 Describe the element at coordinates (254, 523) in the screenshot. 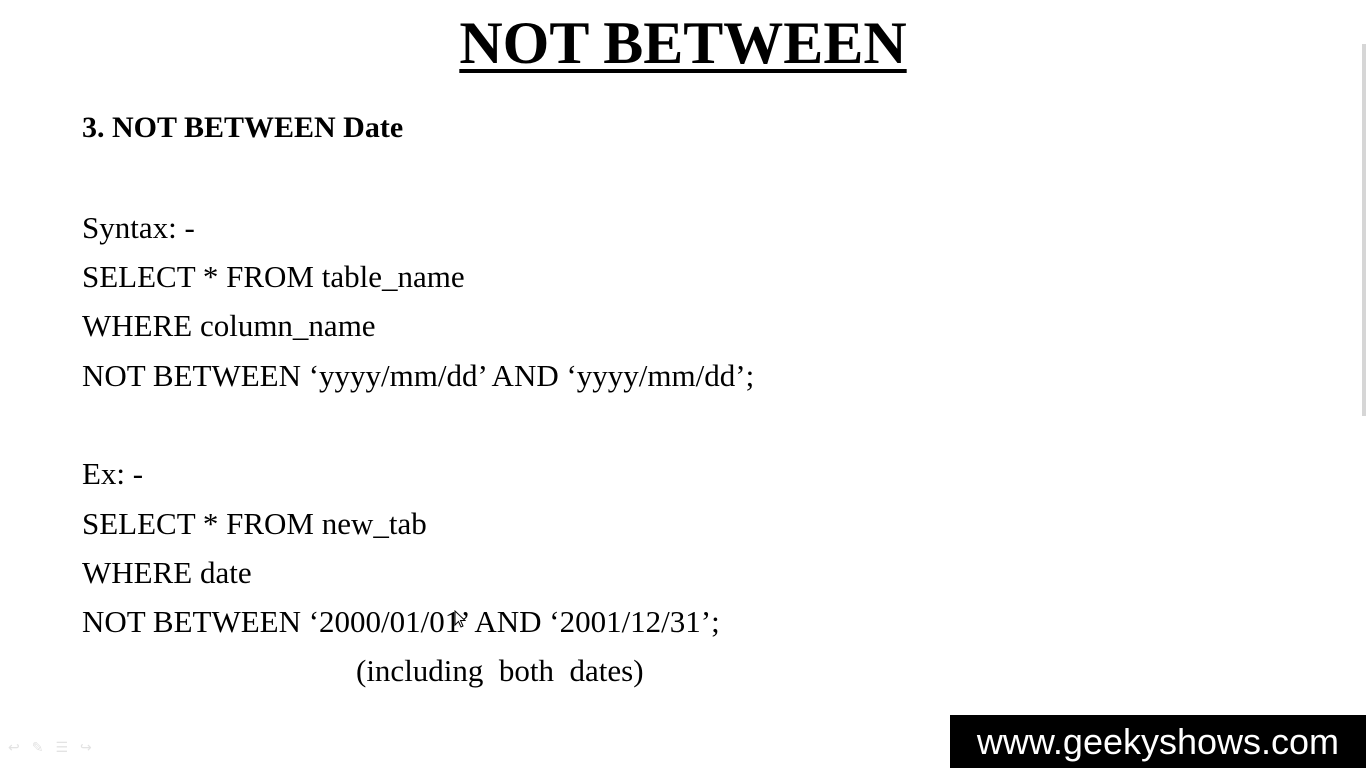

I see `example-line-select: SELECT * FROM new_tab` at that location.